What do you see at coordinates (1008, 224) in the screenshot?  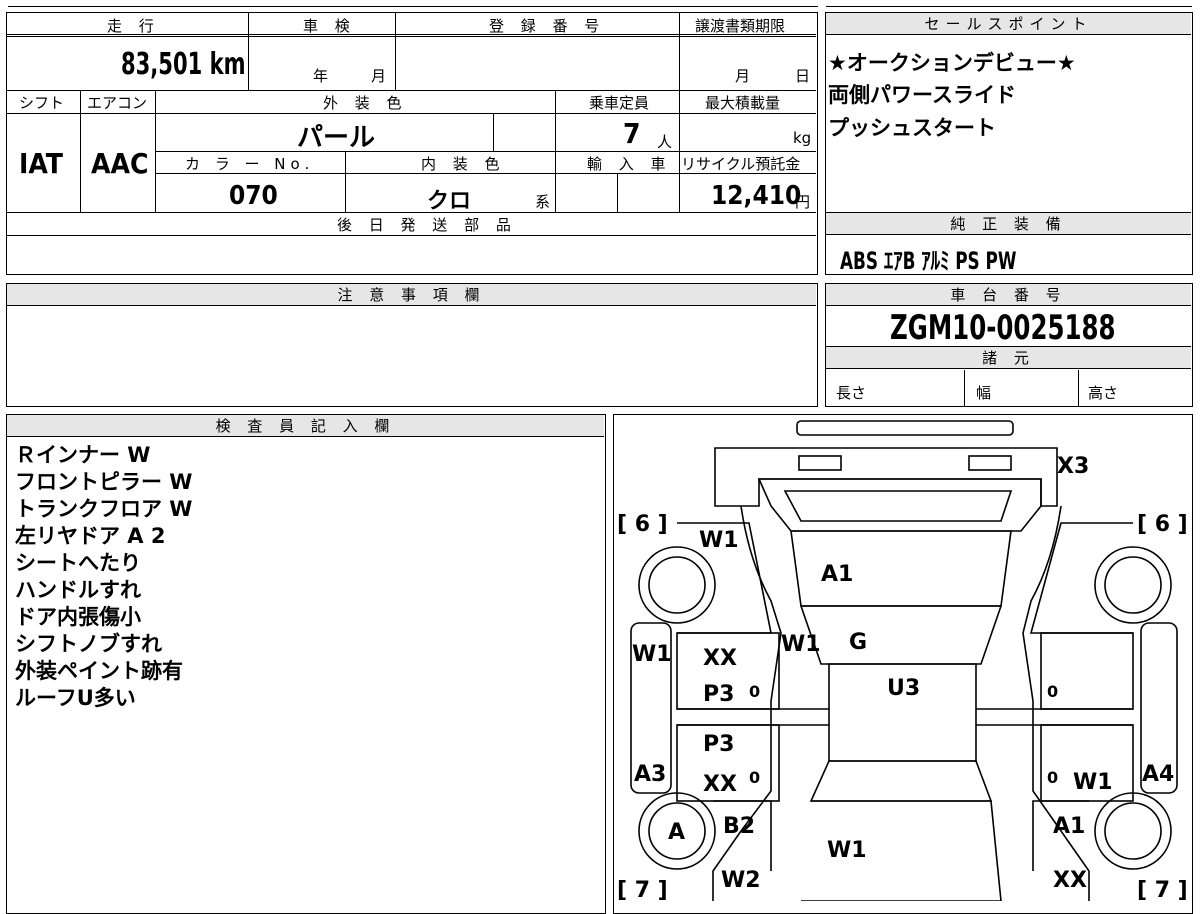 I see `equipment-title: 純 正 装 備` at bounding box center [1008, 224].